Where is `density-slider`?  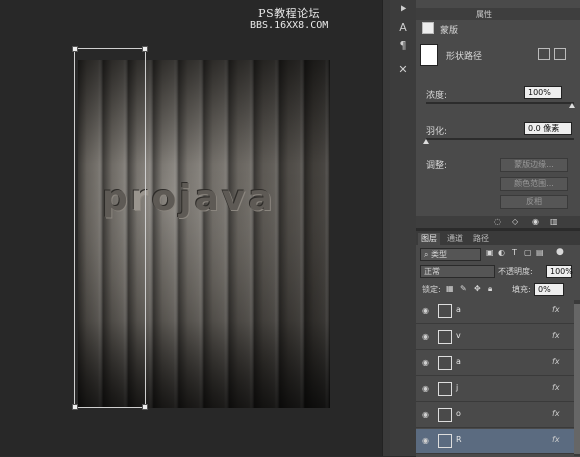
density-slider is located at coordinates (500, 103).